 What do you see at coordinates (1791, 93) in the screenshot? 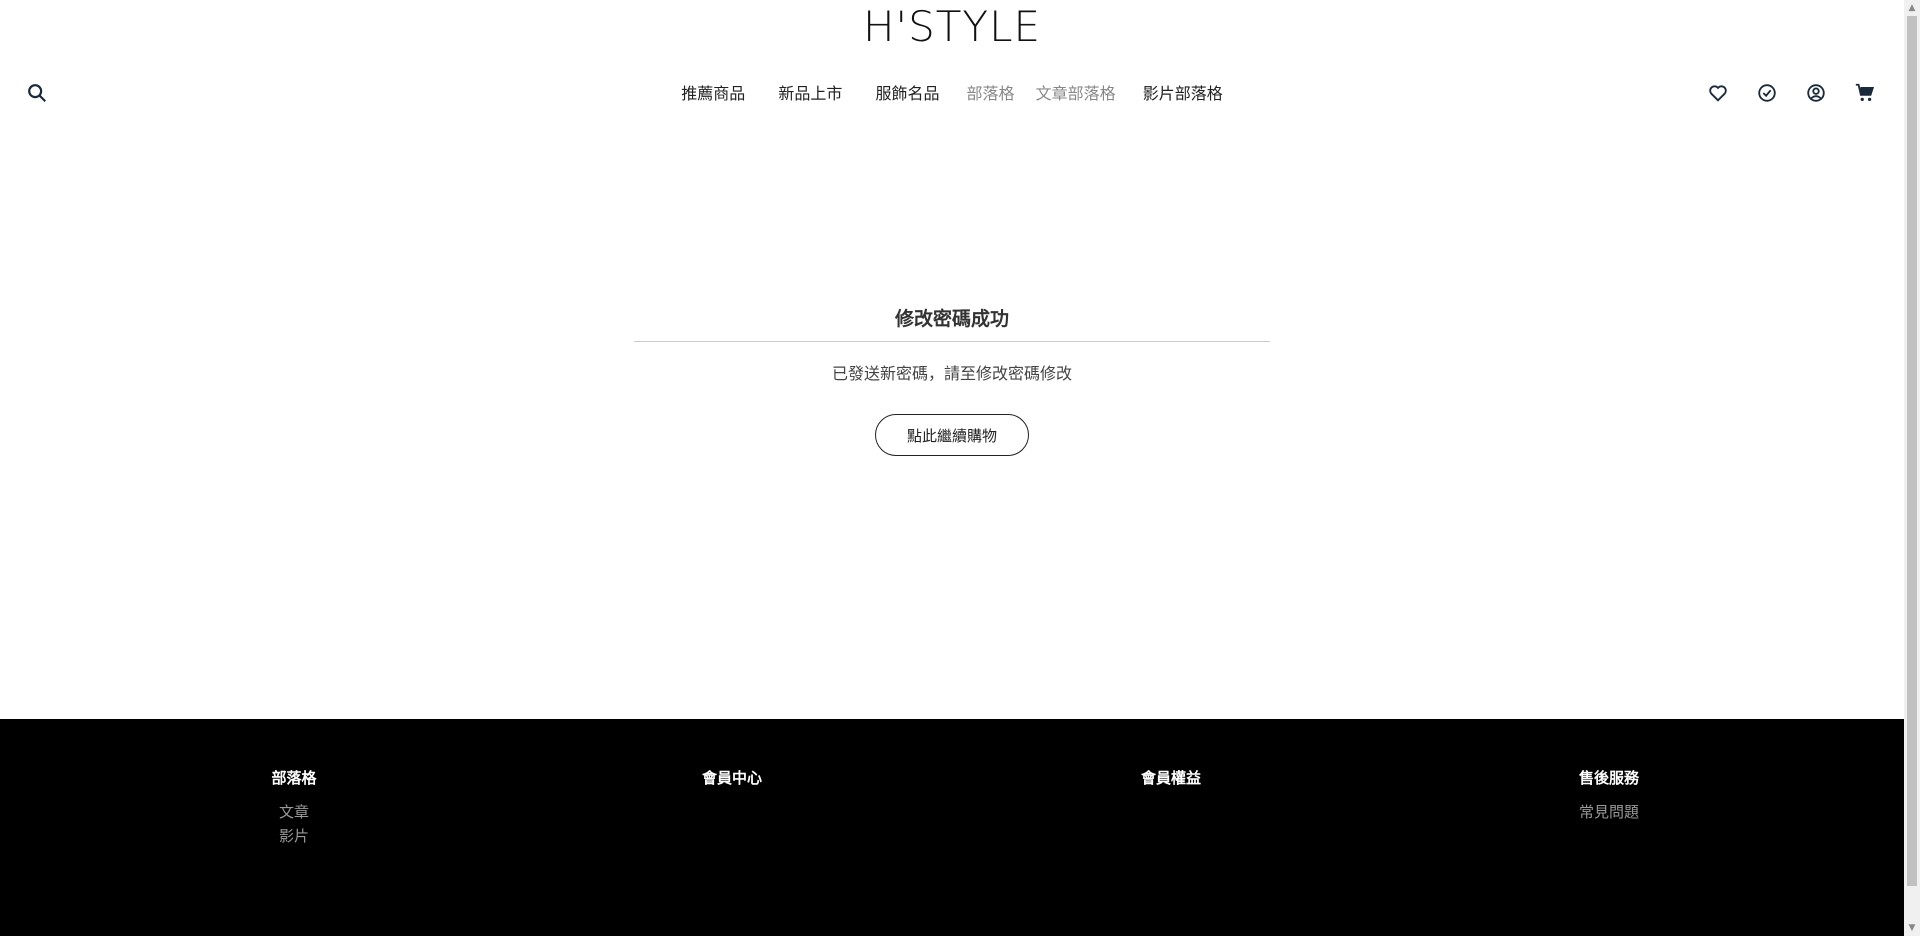
I see `header-actions` at bounding box center [1791, 93].